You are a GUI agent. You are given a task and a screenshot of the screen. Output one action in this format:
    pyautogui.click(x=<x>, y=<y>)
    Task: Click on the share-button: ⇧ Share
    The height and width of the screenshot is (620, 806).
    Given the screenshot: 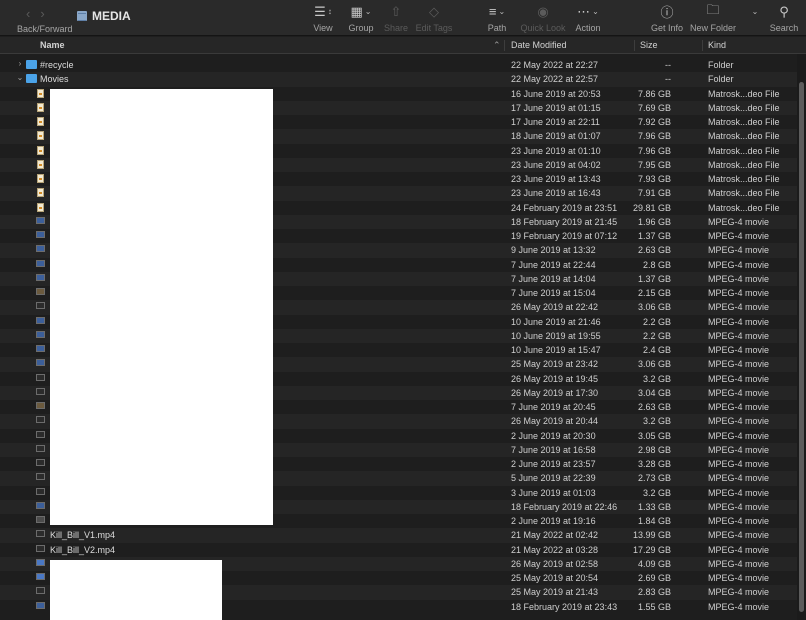 What is the action you would take?
    pyautogui.click(x=396, y=18)
    